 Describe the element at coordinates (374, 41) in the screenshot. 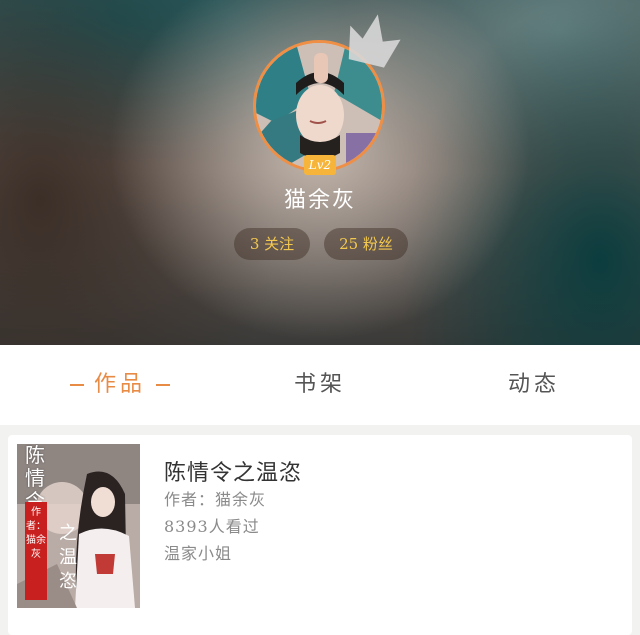

I see `crown-icon` at that location.